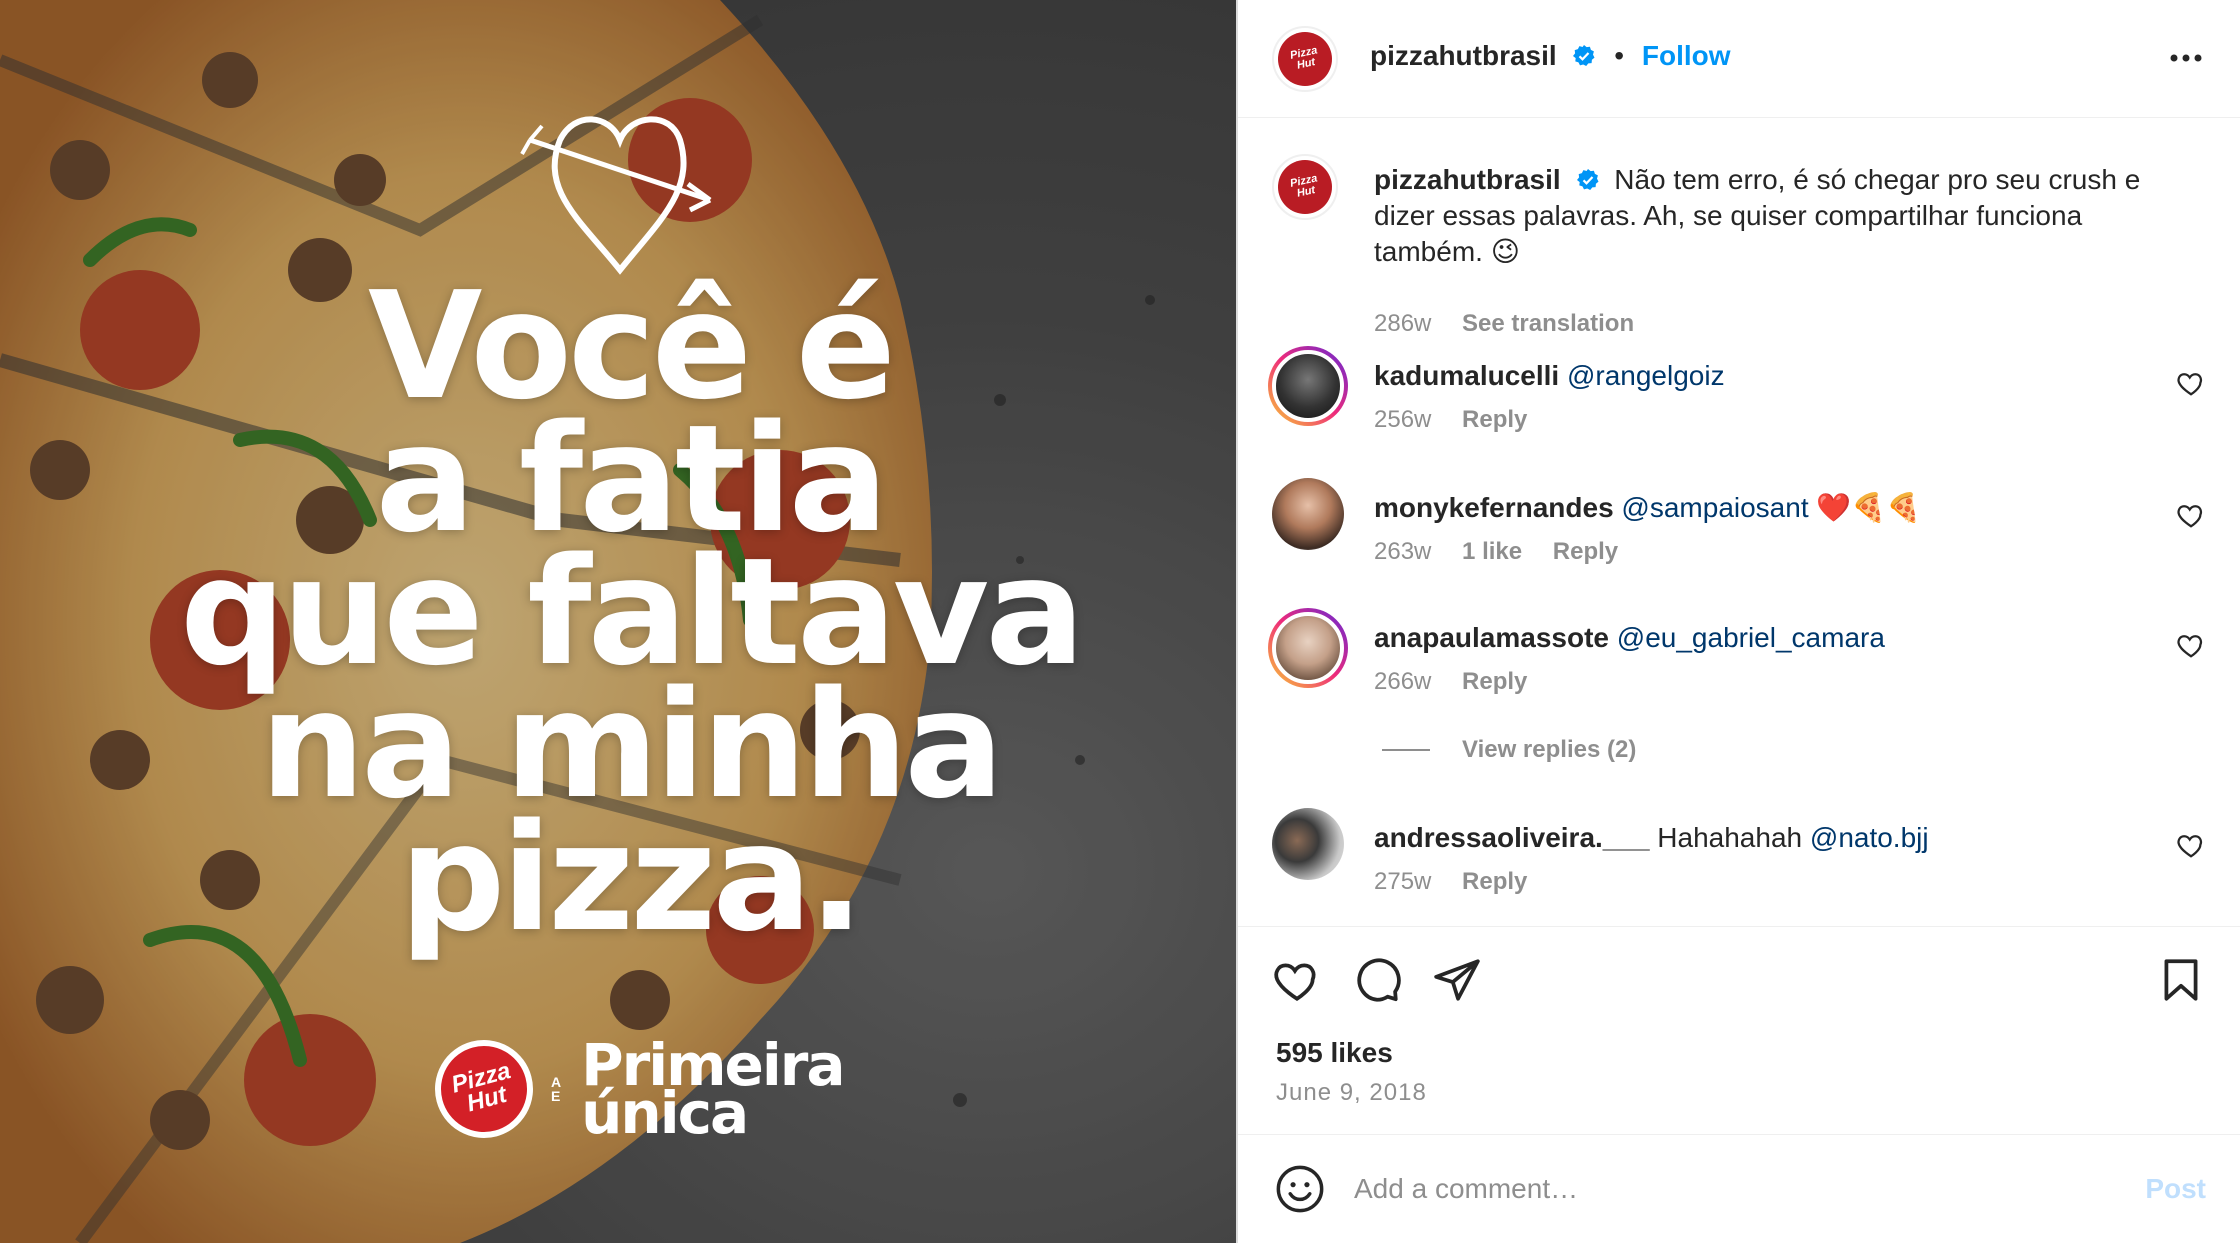 The image size is (2240, 1243). I want to click on replies-divider, so click(1406, 750).